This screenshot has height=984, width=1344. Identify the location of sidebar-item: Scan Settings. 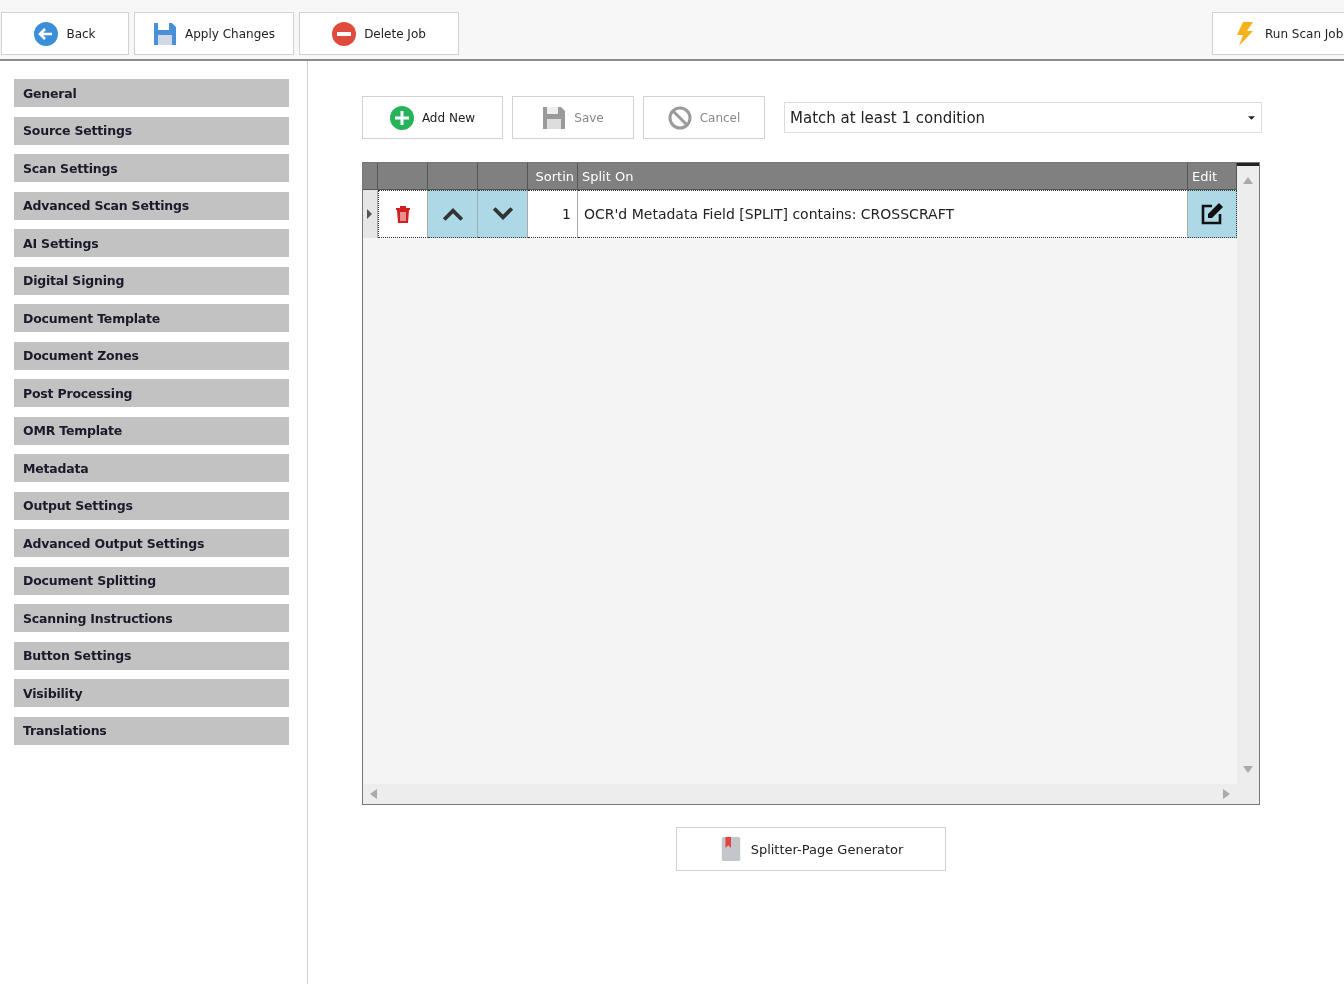
(151, 168).